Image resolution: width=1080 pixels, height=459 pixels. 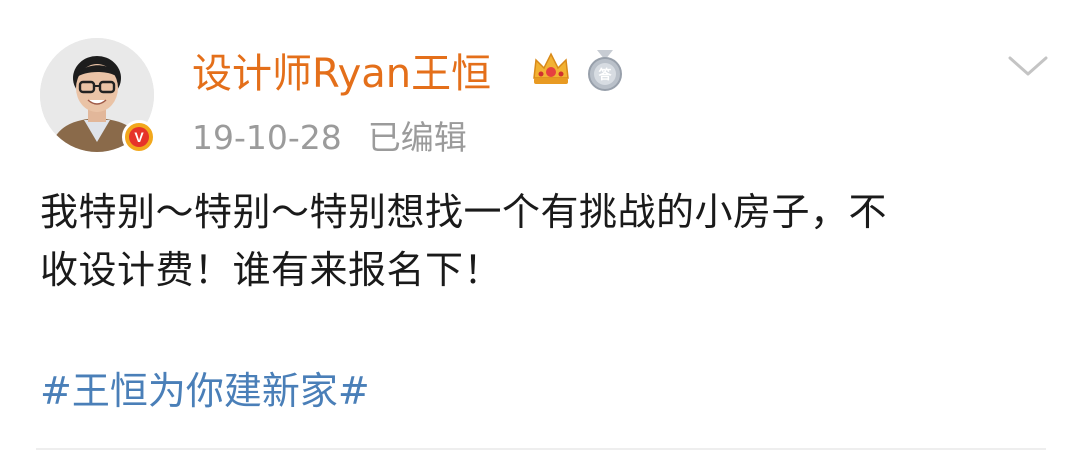 I want to click on username-link: 设计师Ryan王恒, so click(x=341, y=74).